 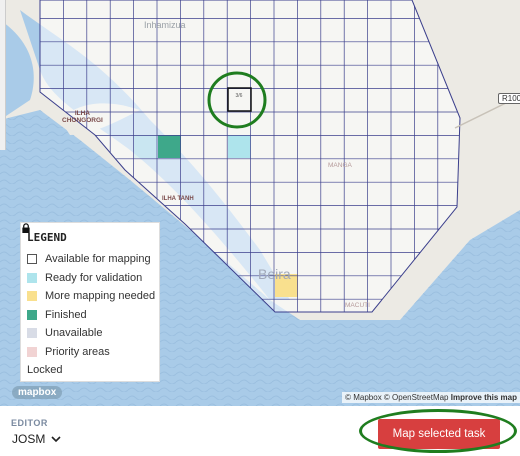 What do you see at coordinates (32, 333) in the screenshot?
I see `swatch-unavailable` at bounding box center [32, 333].